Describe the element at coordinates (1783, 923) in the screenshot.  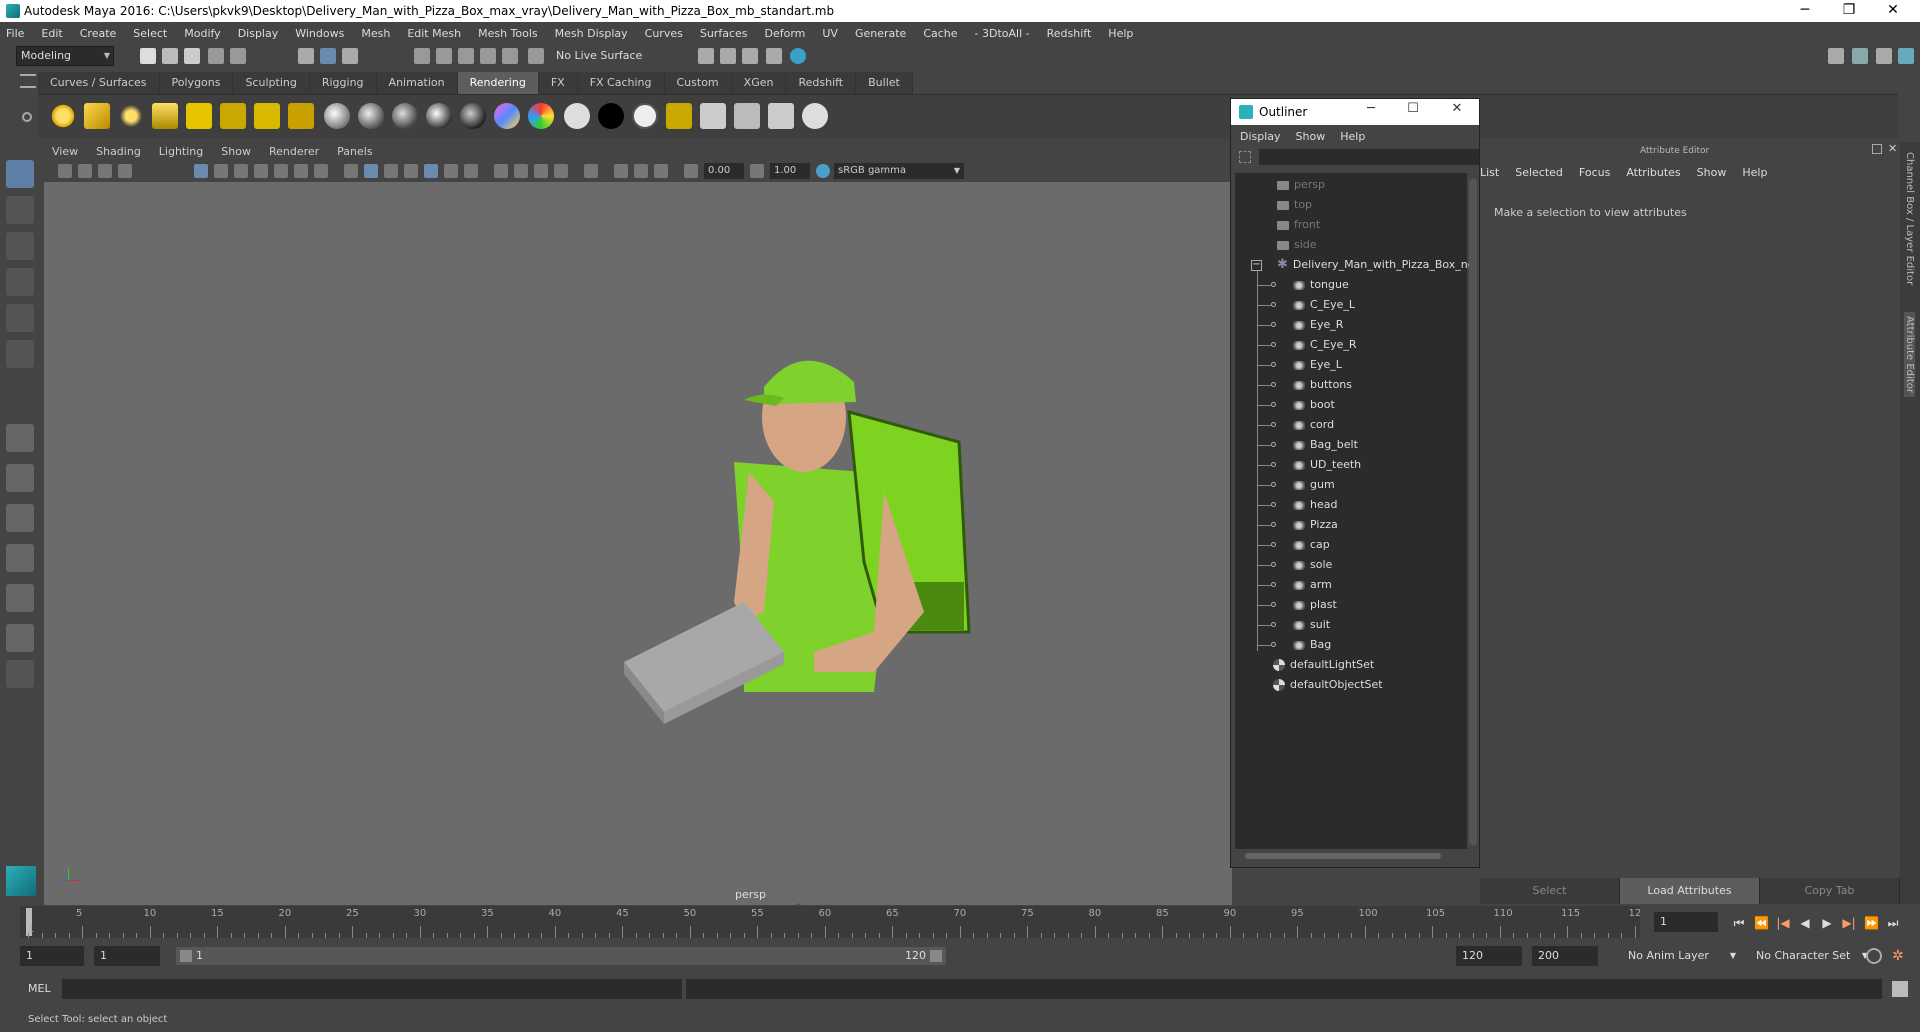
I see `step-back-frame-icon: |◀` at that location.